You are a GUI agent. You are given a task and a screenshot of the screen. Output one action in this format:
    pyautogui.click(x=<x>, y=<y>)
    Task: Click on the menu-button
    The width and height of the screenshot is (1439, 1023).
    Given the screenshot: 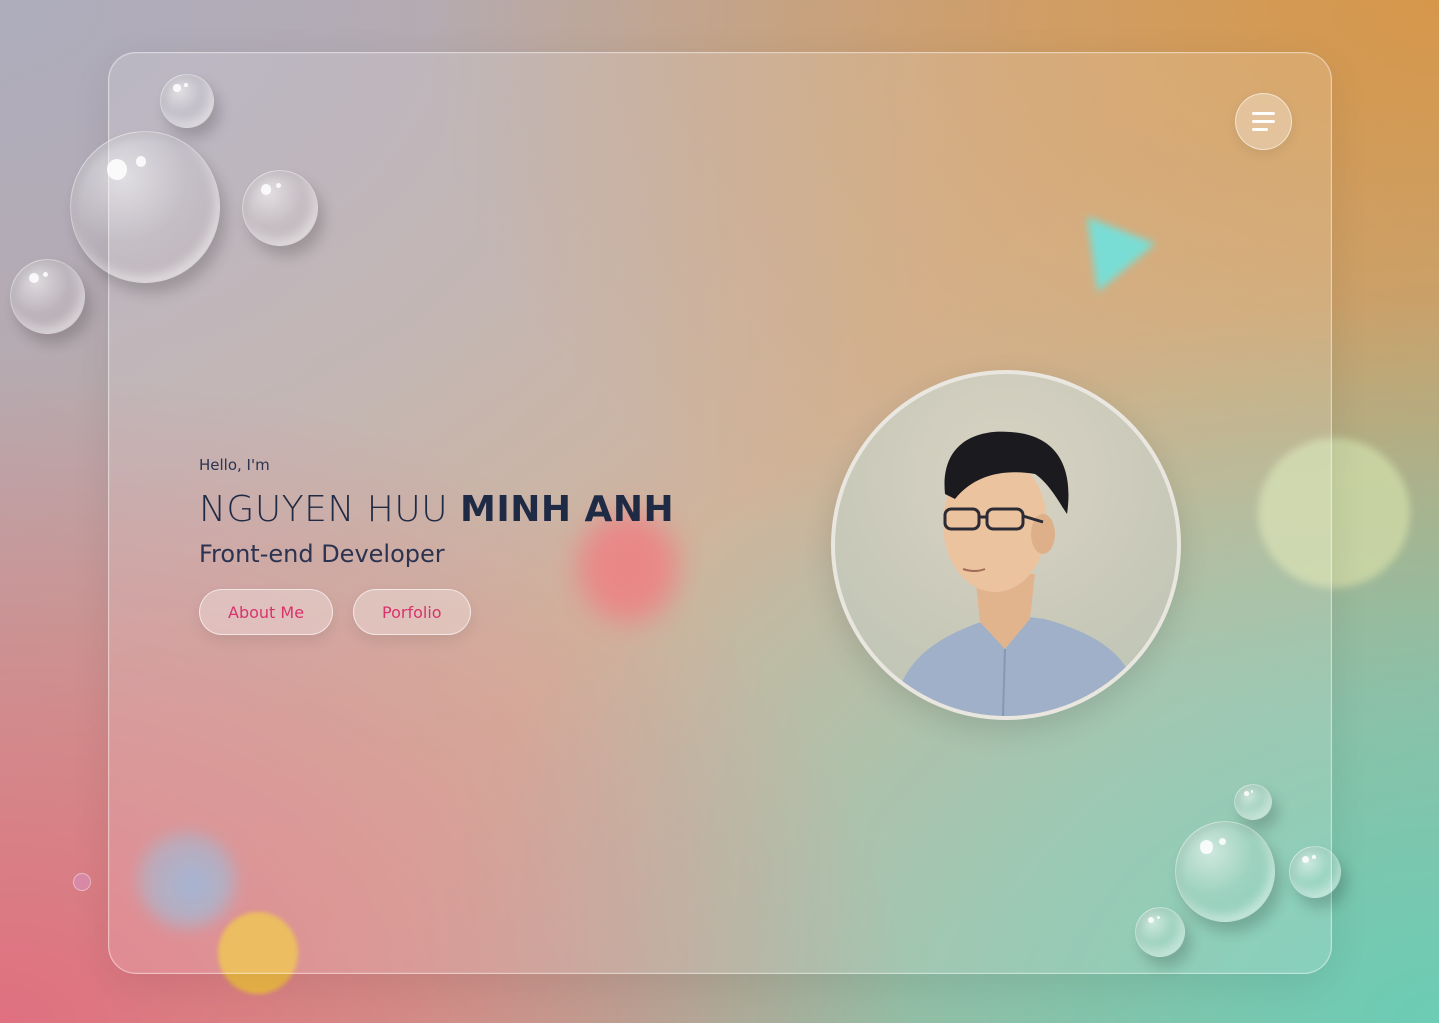 What is the action you would take?
    pyautogui.click(x=1263, y=121)
    